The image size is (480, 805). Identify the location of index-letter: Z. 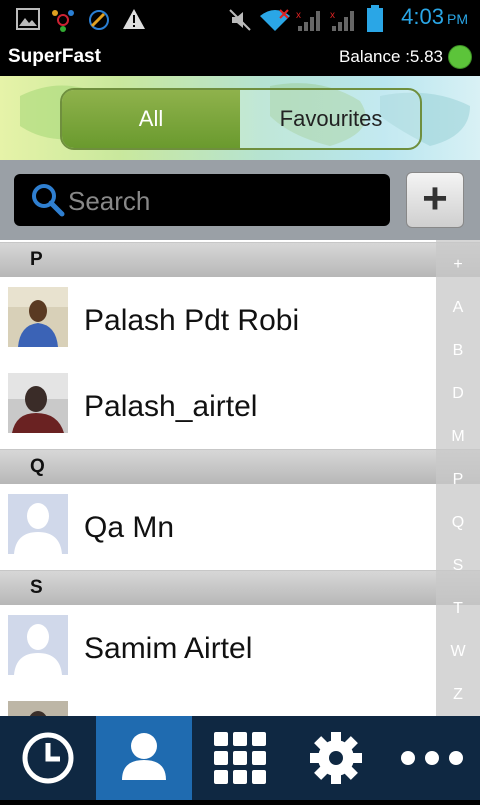
(458, 695).